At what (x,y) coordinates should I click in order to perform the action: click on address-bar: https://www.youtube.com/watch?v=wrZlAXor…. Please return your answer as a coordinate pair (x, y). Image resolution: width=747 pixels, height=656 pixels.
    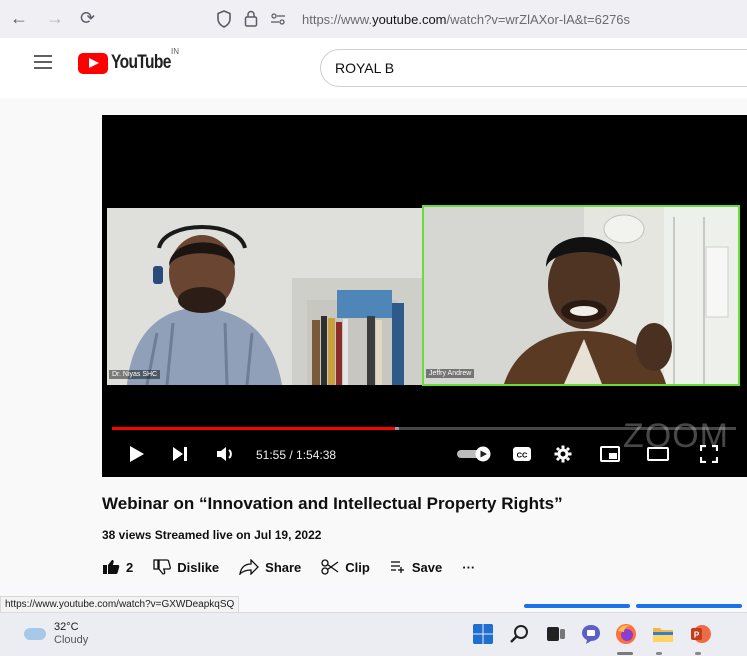
    Looking at the image, I should click on (480, 19).